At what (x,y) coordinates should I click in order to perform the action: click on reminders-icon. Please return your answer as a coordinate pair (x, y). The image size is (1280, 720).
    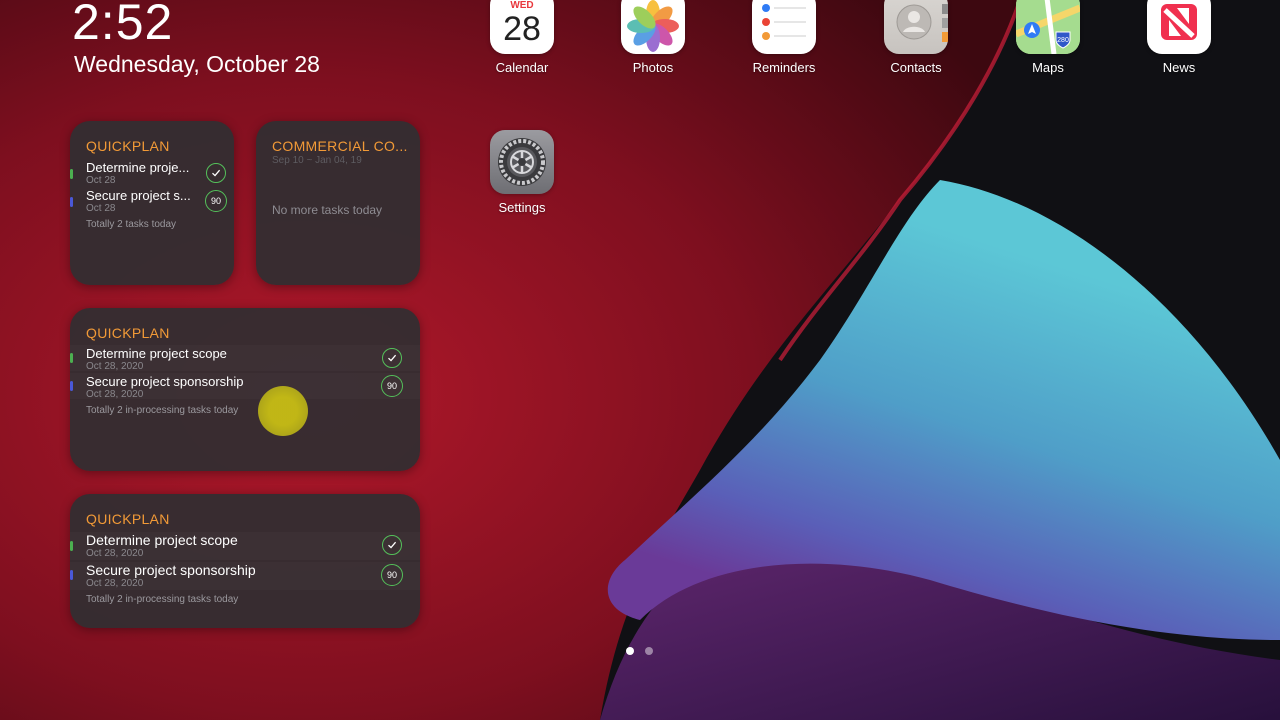
    Looking at the image, I should click on (784, 27).